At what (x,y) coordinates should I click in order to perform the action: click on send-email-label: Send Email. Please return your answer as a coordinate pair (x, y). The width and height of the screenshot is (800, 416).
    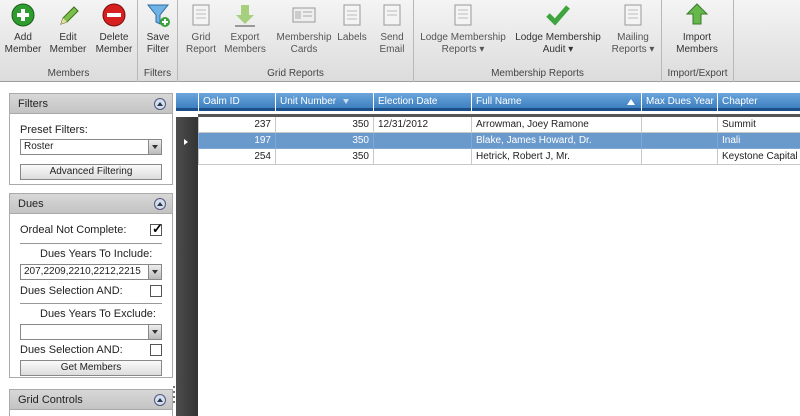
    Looking at the image, I should click on (392, 43).